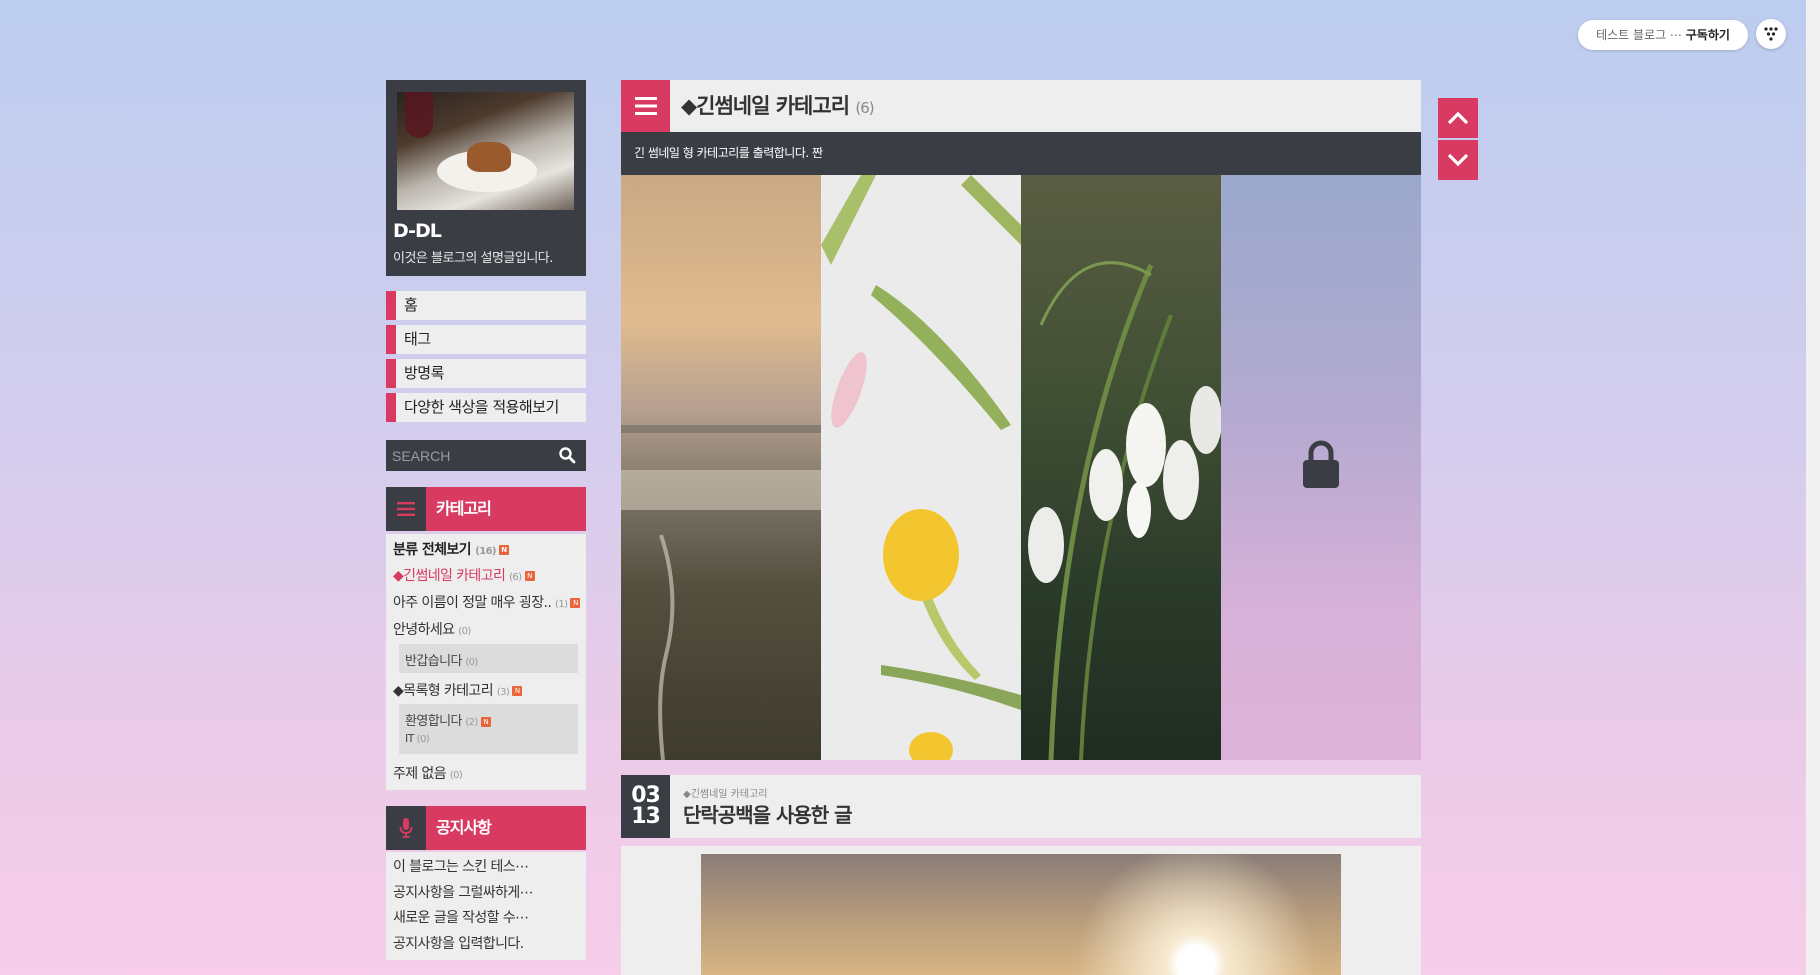 The width and height of the screenshot is (1820, 975). What do you see at coordinates (458, 943) in the screenshot?
I see `notice-item: 공지사항을 입력합니다.` at bounding box center [458, 943].